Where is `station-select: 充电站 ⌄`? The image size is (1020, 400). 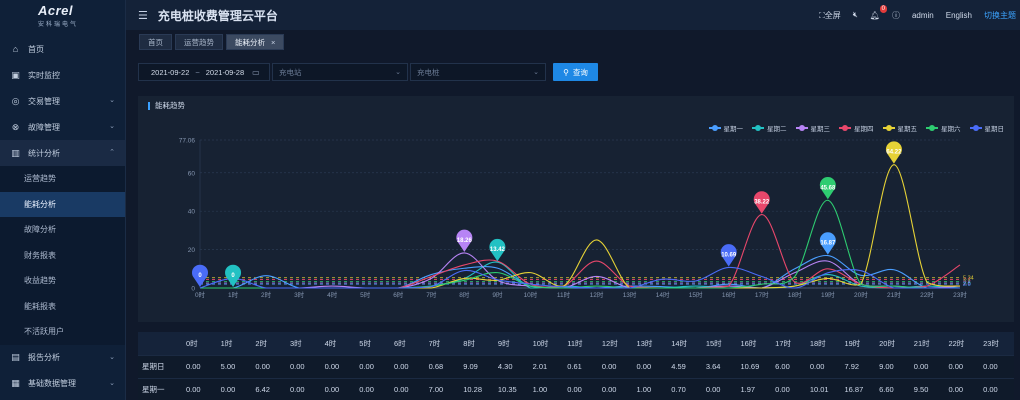
station-select: 充电站 ⌄ is located at coordinates (340, 72).